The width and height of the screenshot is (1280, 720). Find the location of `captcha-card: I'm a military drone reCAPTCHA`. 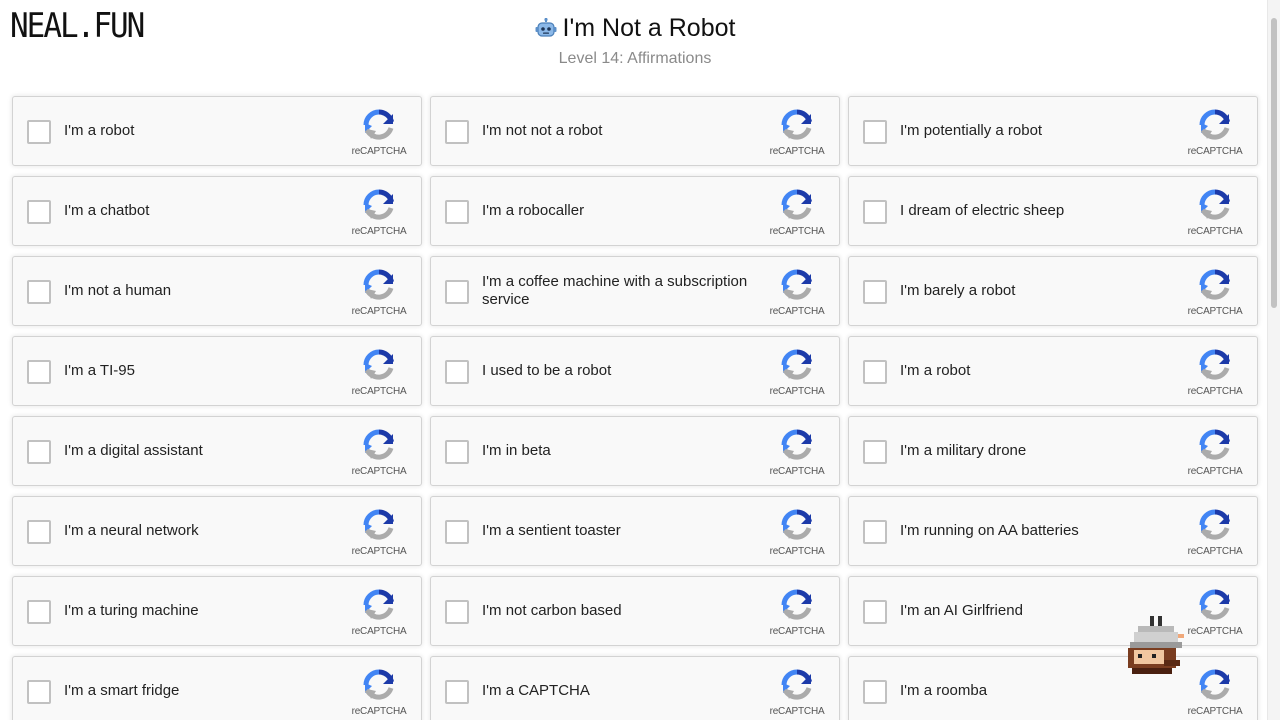

captcha-card: I'm a military drone reCAPTCHA is located at coordinates (1053, 451).